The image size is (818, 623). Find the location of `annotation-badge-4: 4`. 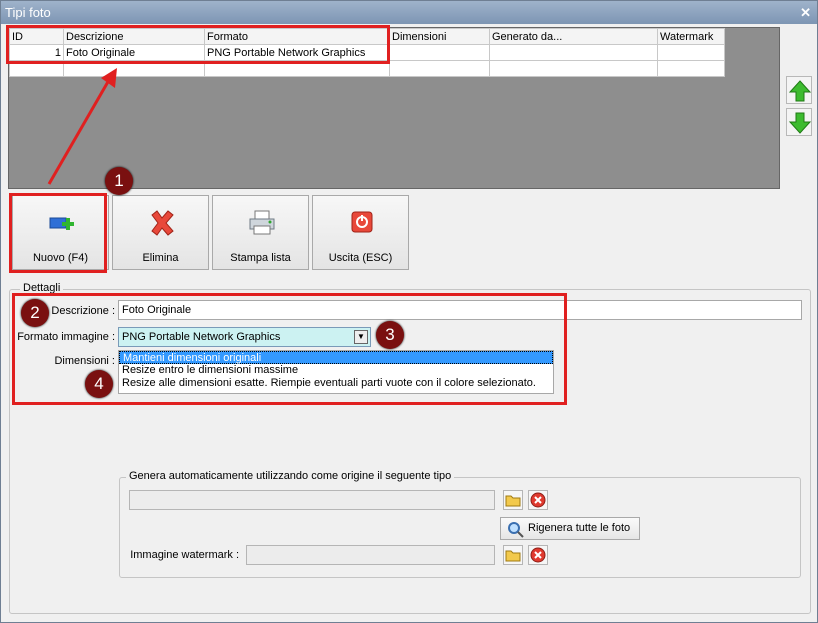

annotation-badge-4: 4 is located at coordinates (99, 384).